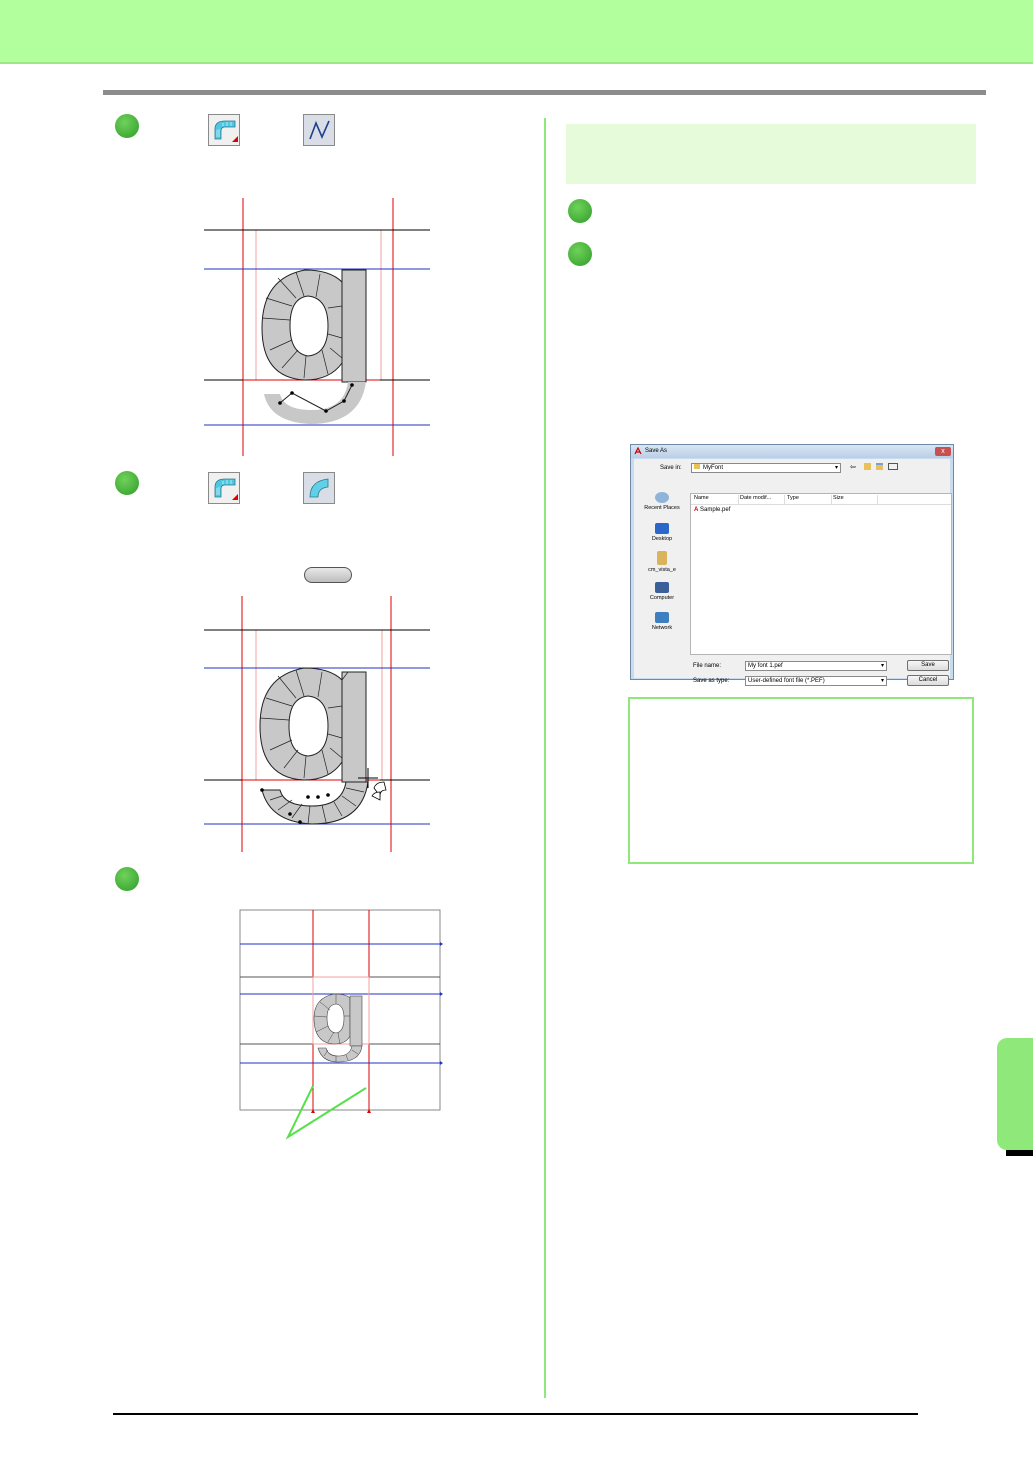 The width and height of the screenshot is (1033, 1459). Describe the element at coordinates (853, 467) in the screenshot. I see `back-arrow-icon: ⇦` at that location.